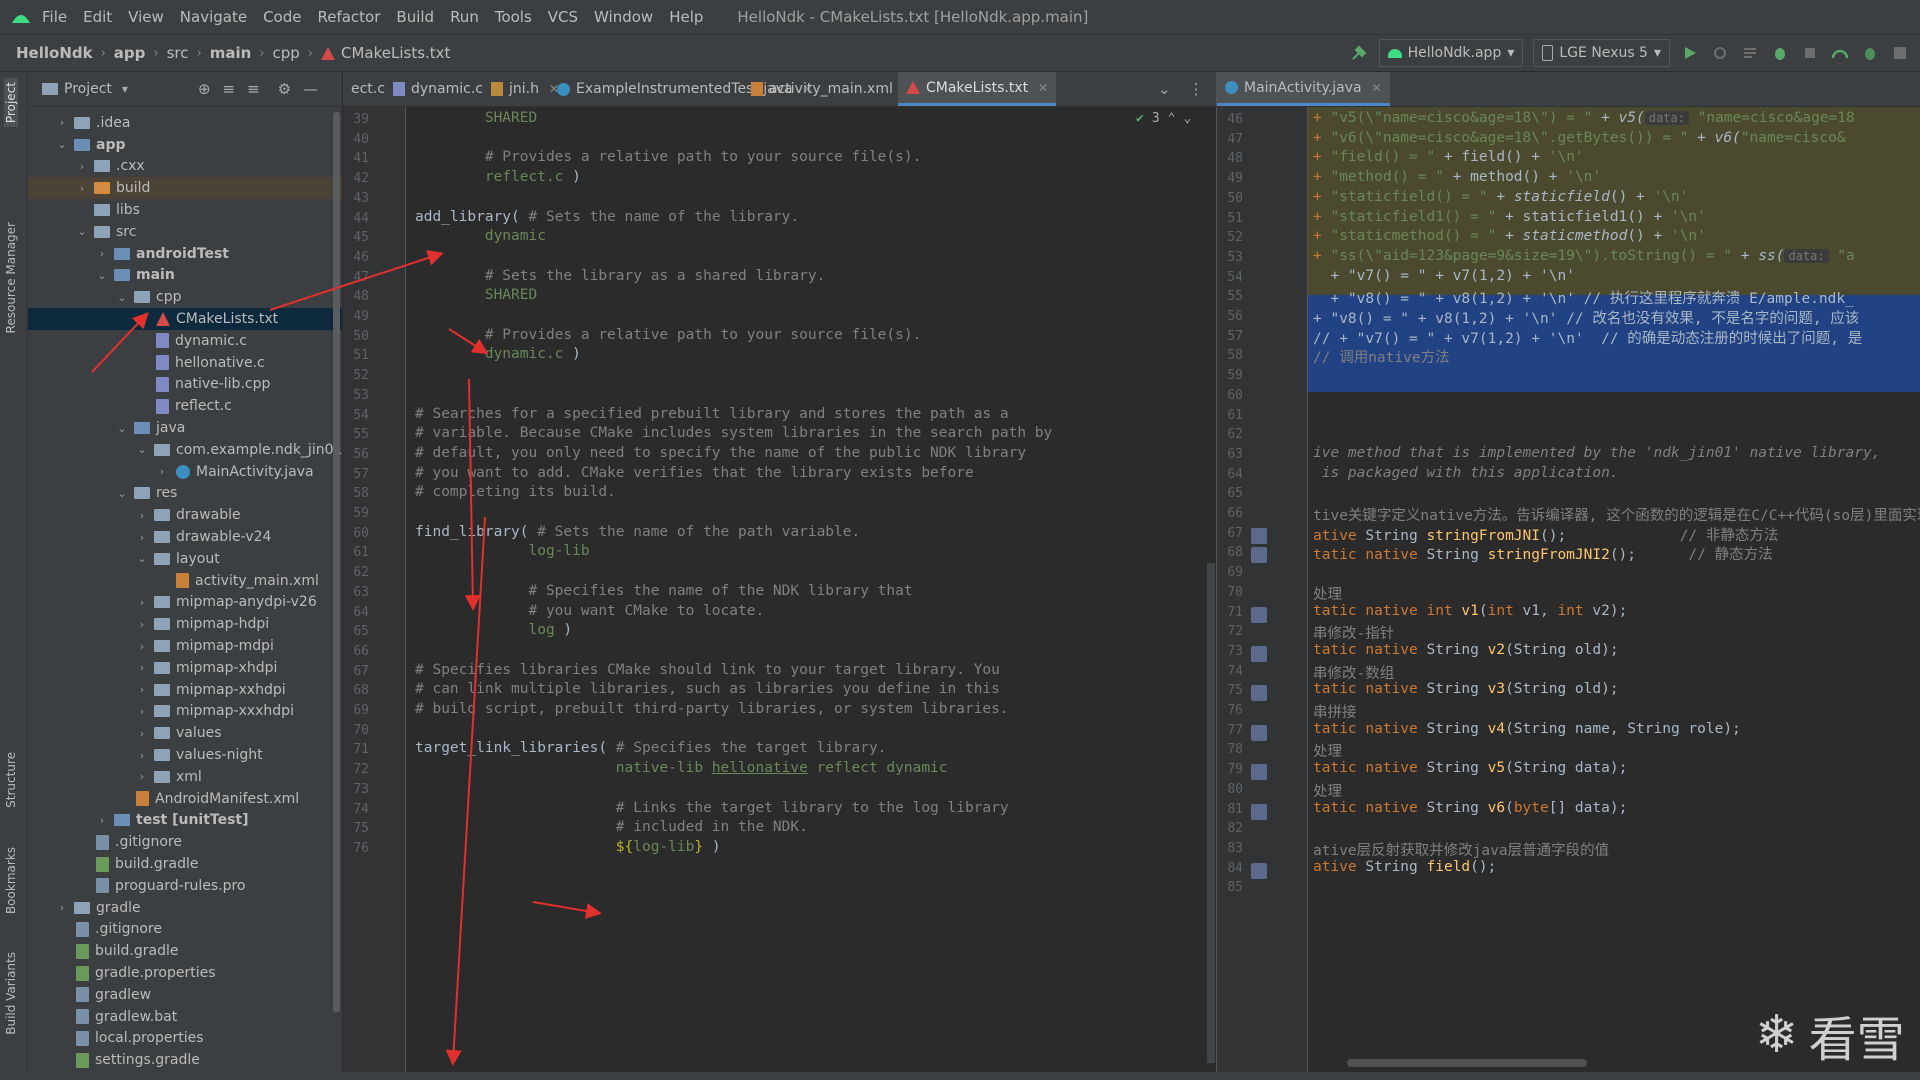 This screenshot has height=1080, width=1920. What do you see at coordinates (185, 799) in the screenshot?
I see `tree-item: AndroidManifest.xml` at bounding box center [185, 799].